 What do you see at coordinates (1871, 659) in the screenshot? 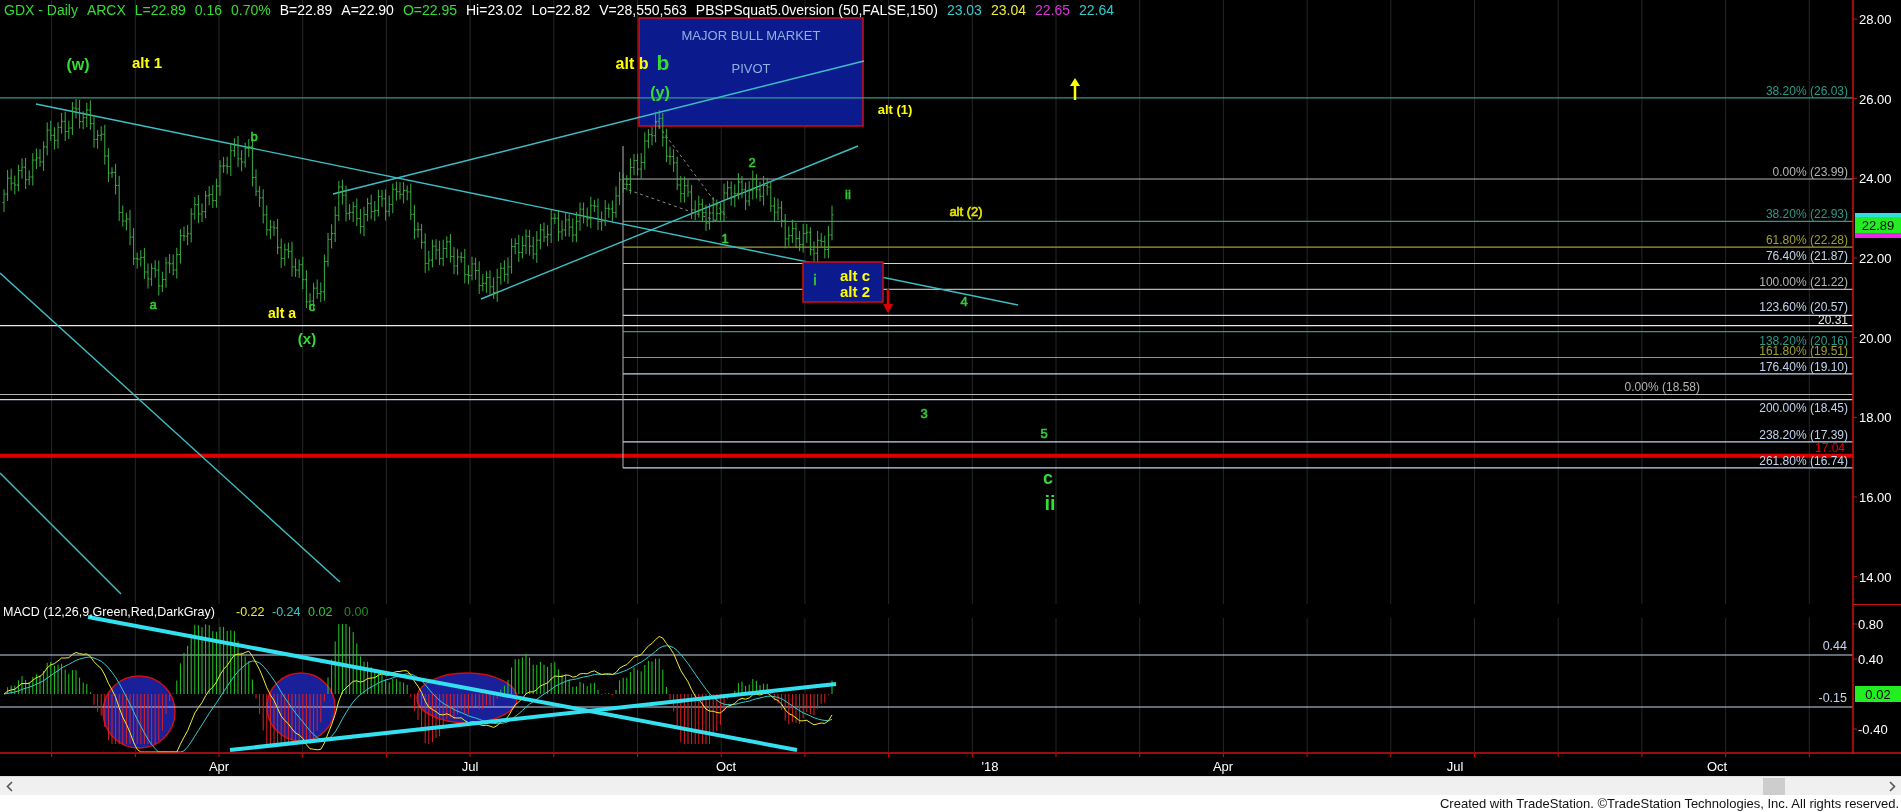
I see `macd-axis-label: 0.40` at bounding box center [1871, 659].